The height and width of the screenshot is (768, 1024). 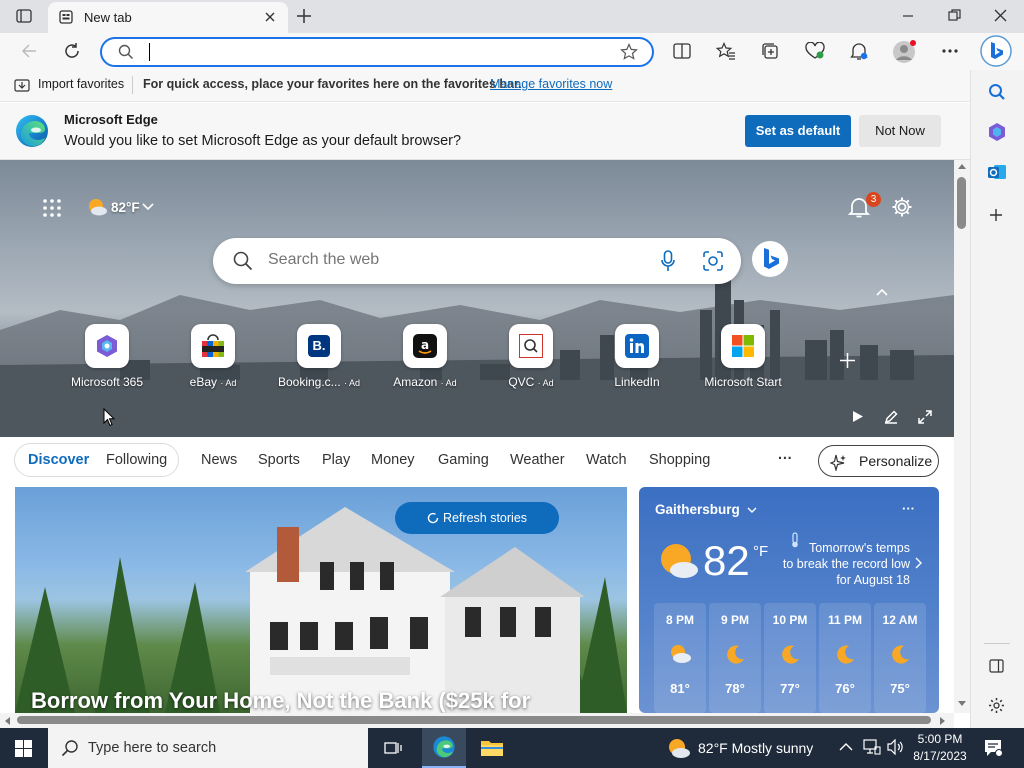 I want to click on quick-link-label: Microsoft Start, so click(x=743, y=382).